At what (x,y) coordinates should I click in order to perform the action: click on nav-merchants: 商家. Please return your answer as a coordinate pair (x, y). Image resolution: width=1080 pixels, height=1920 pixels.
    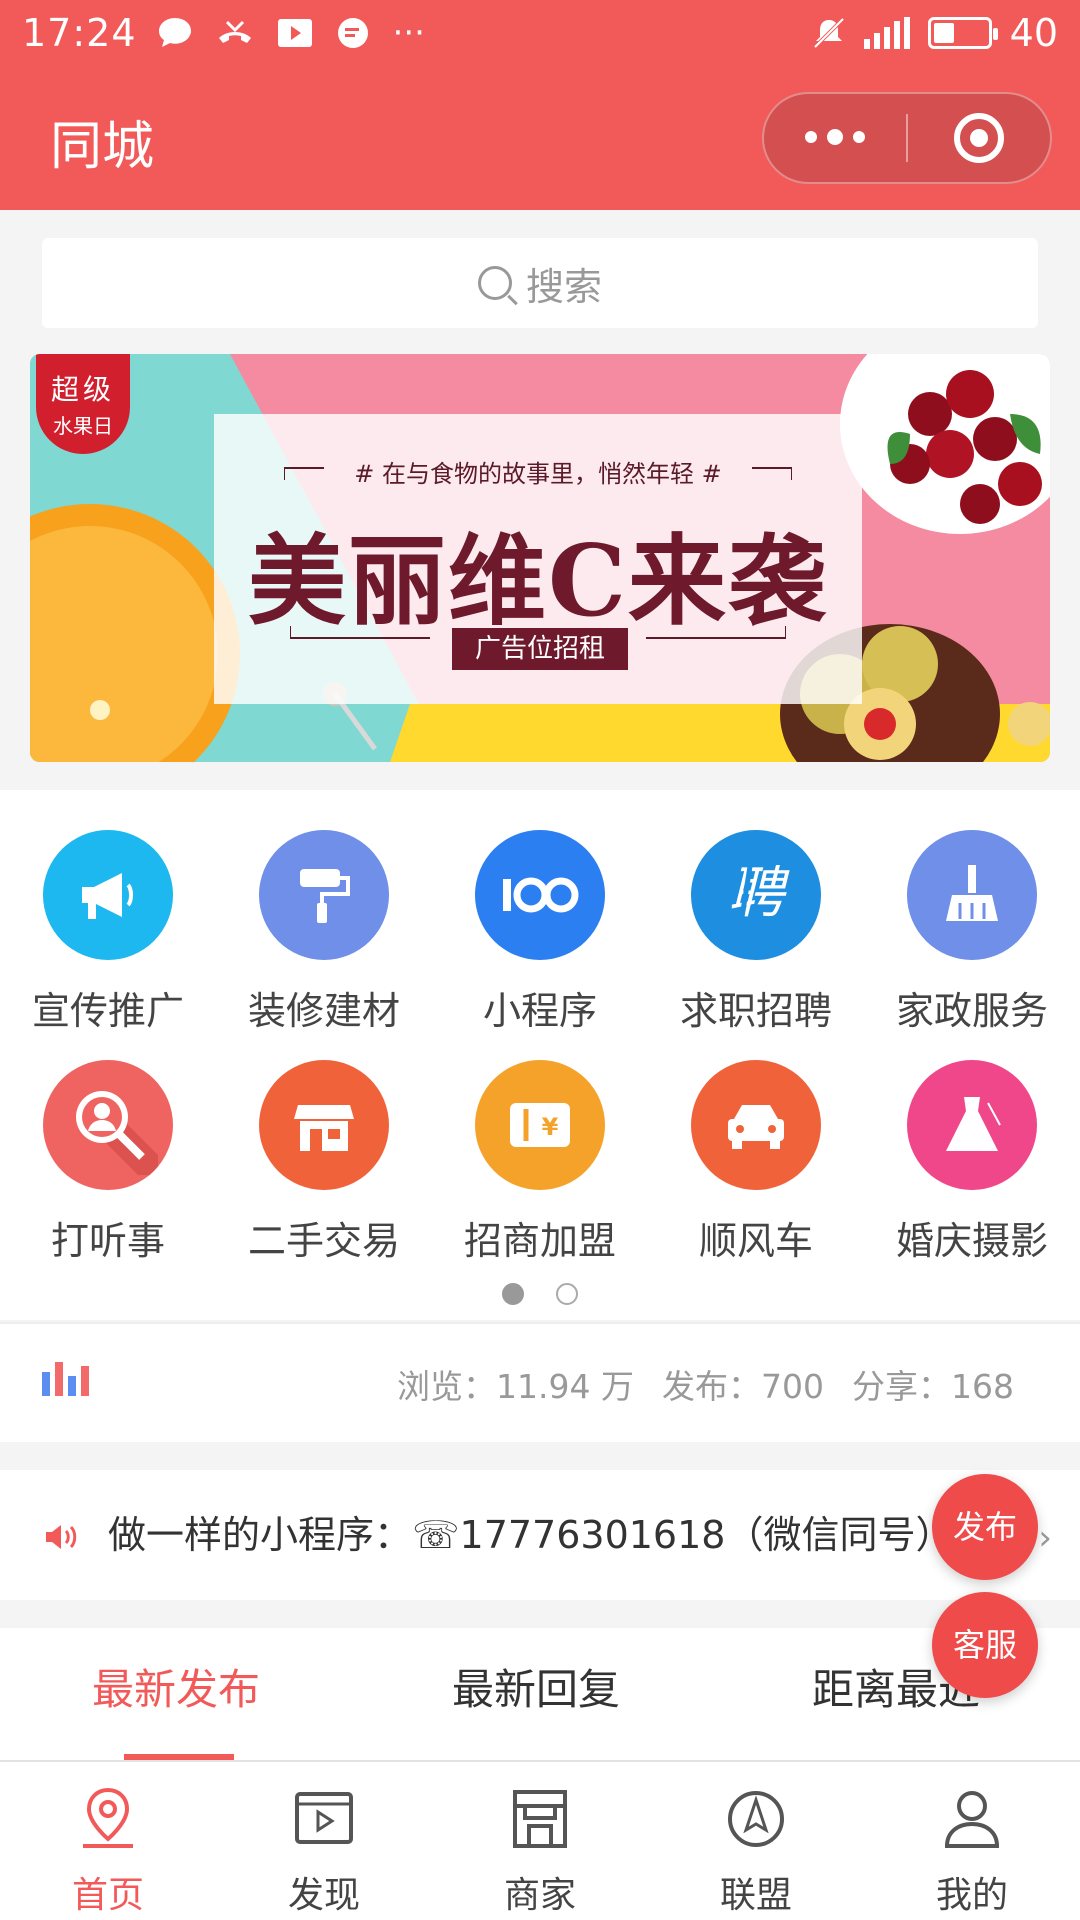
    Looking at the image, I should click on (540, 1841).